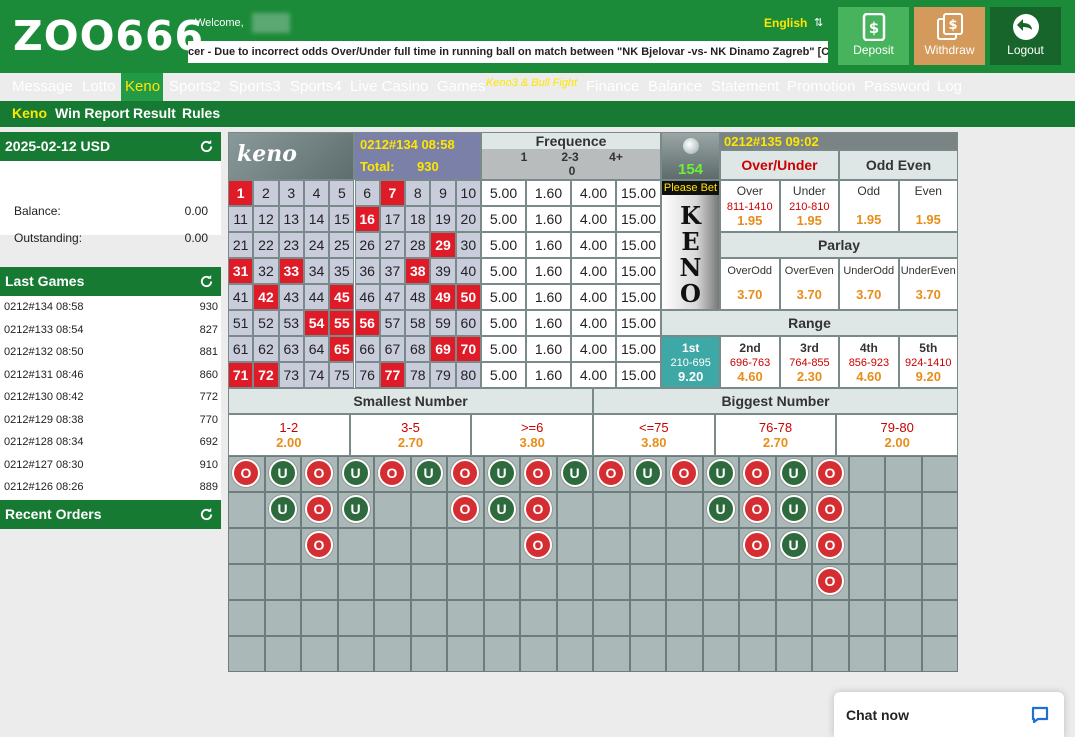 The width and height of the screenshot is (1075, 737). What do you see at coordinates (392, 271) in the screenshot?
I see `keno-number: 37` at bounding box center [392, 271].